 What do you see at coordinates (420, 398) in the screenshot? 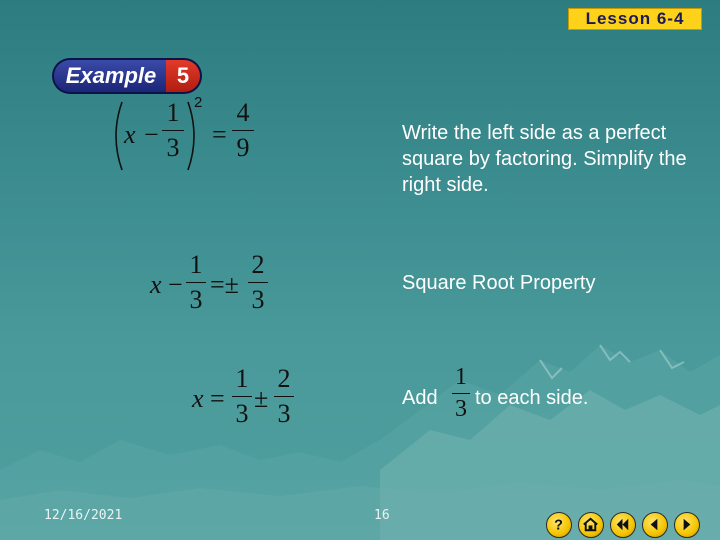
I see `step-3-note-before: Add` at bounding box center [420, 398].